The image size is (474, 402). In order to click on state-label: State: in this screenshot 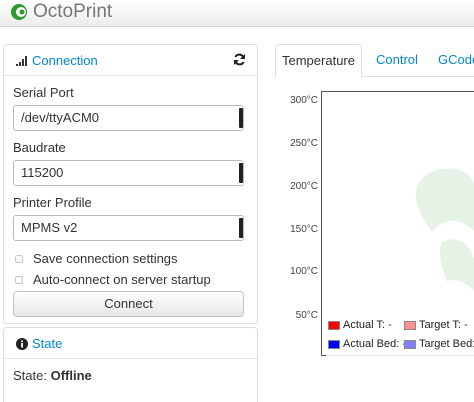, I will do `click(30, 375)`.